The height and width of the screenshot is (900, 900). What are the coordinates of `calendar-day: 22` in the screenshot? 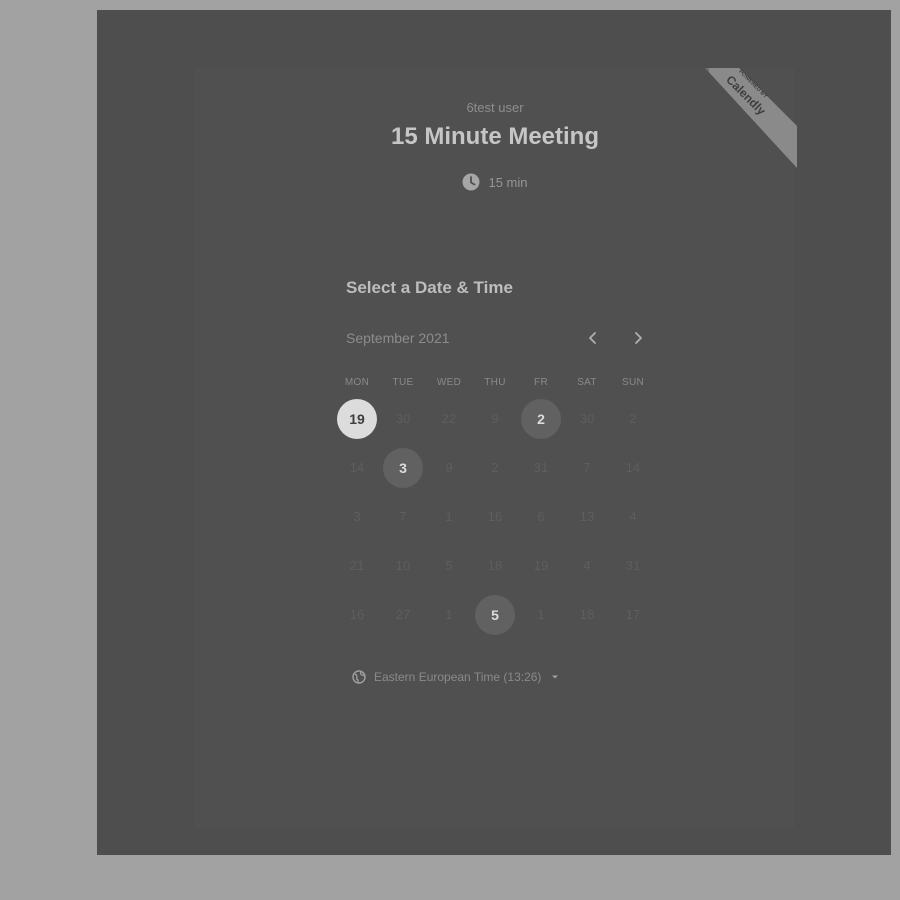 It's located at (449, 418).